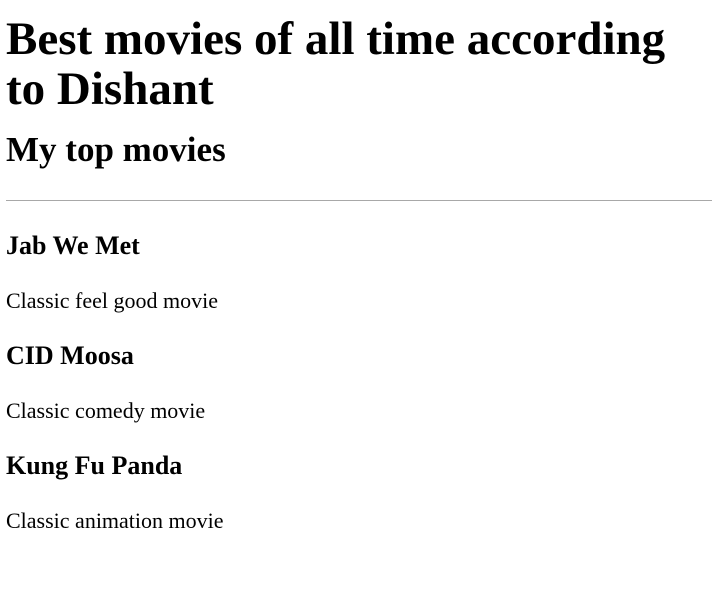  Describe the element at coordinates (112, 300) in the screenshot. I see `movie-description: Classic feel good movie` at that location.